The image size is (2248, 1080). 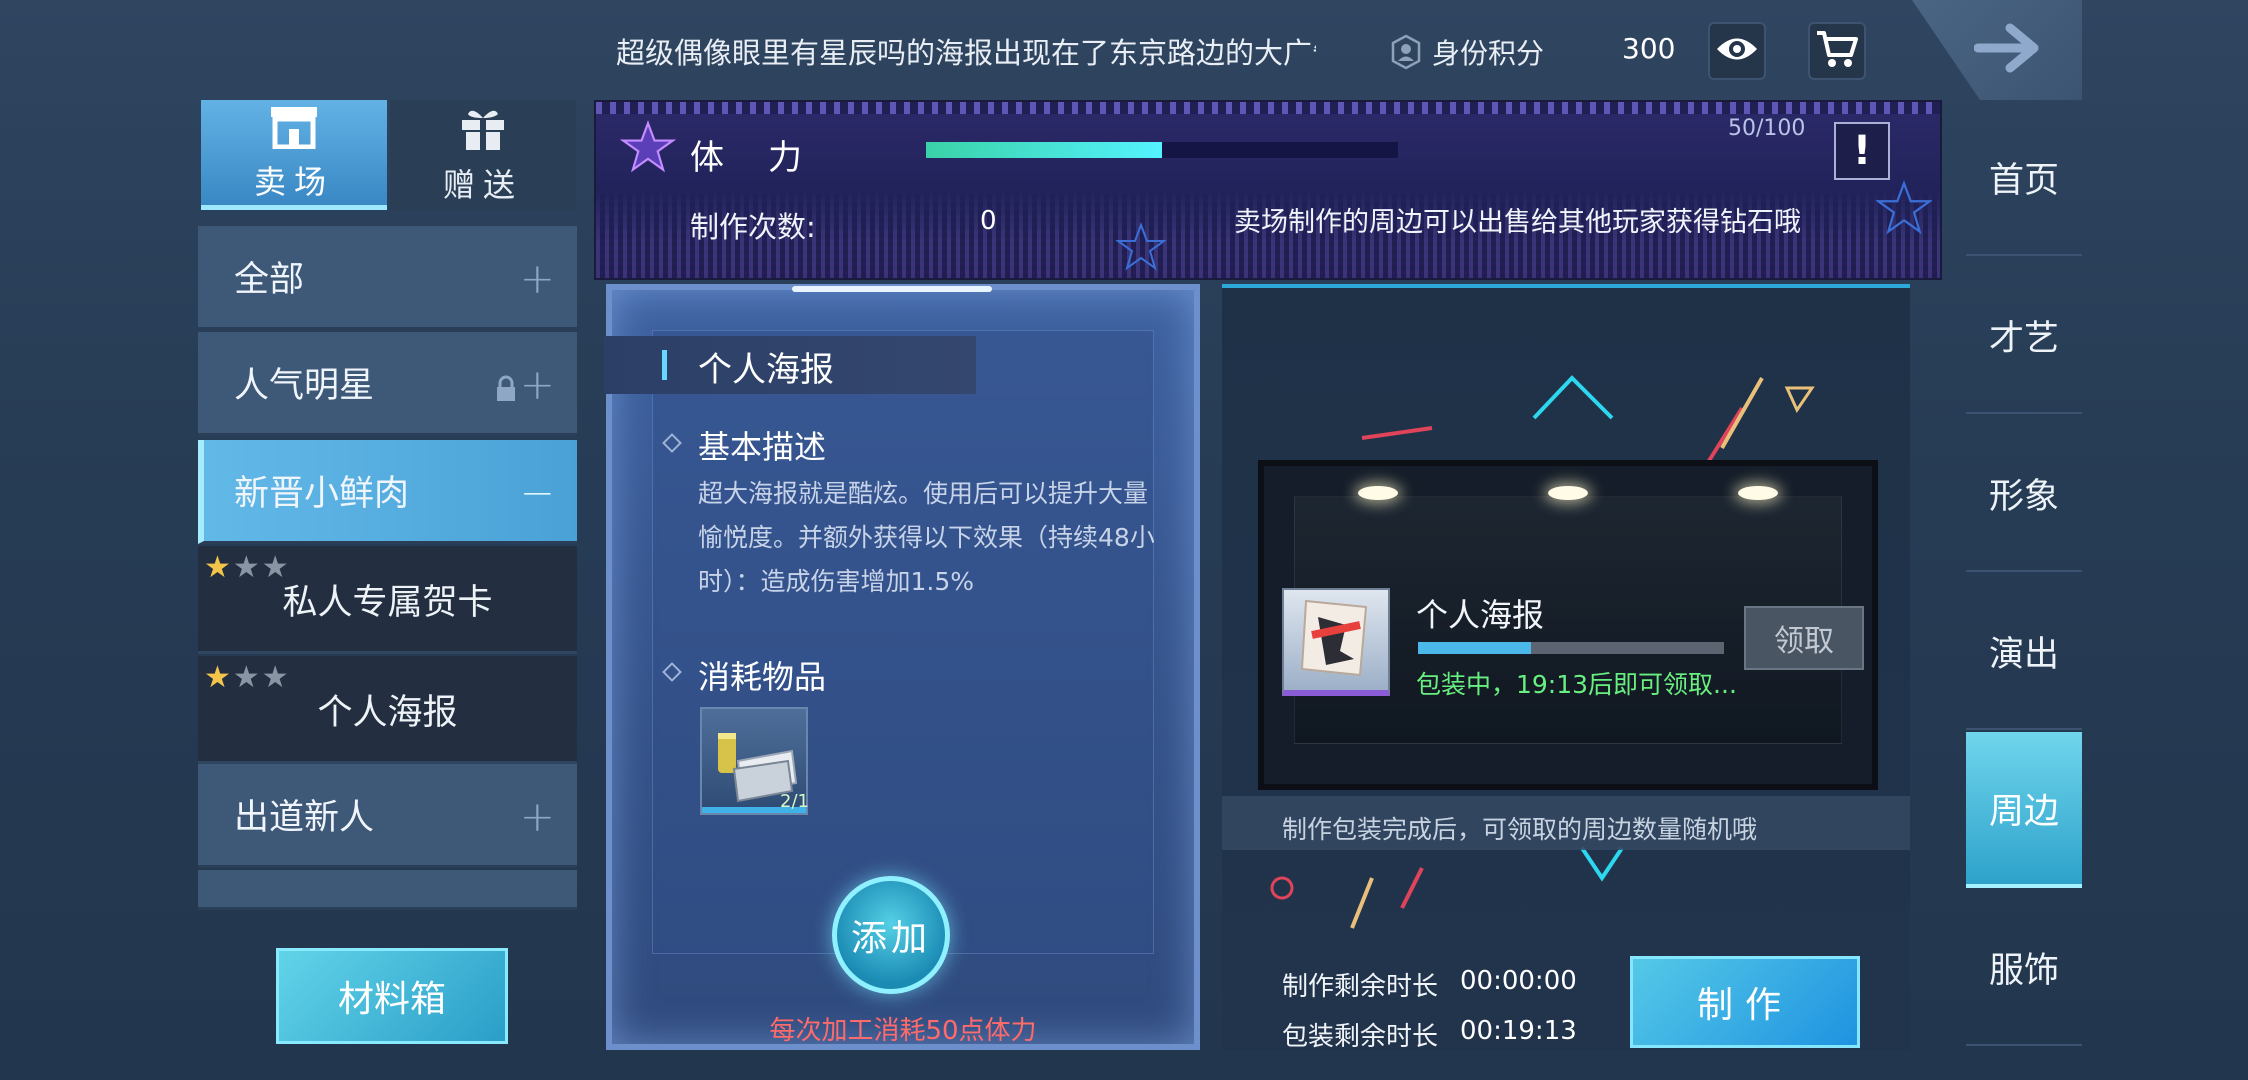 I want to click on poster-thumbnail, so click(x=1336, y=642).